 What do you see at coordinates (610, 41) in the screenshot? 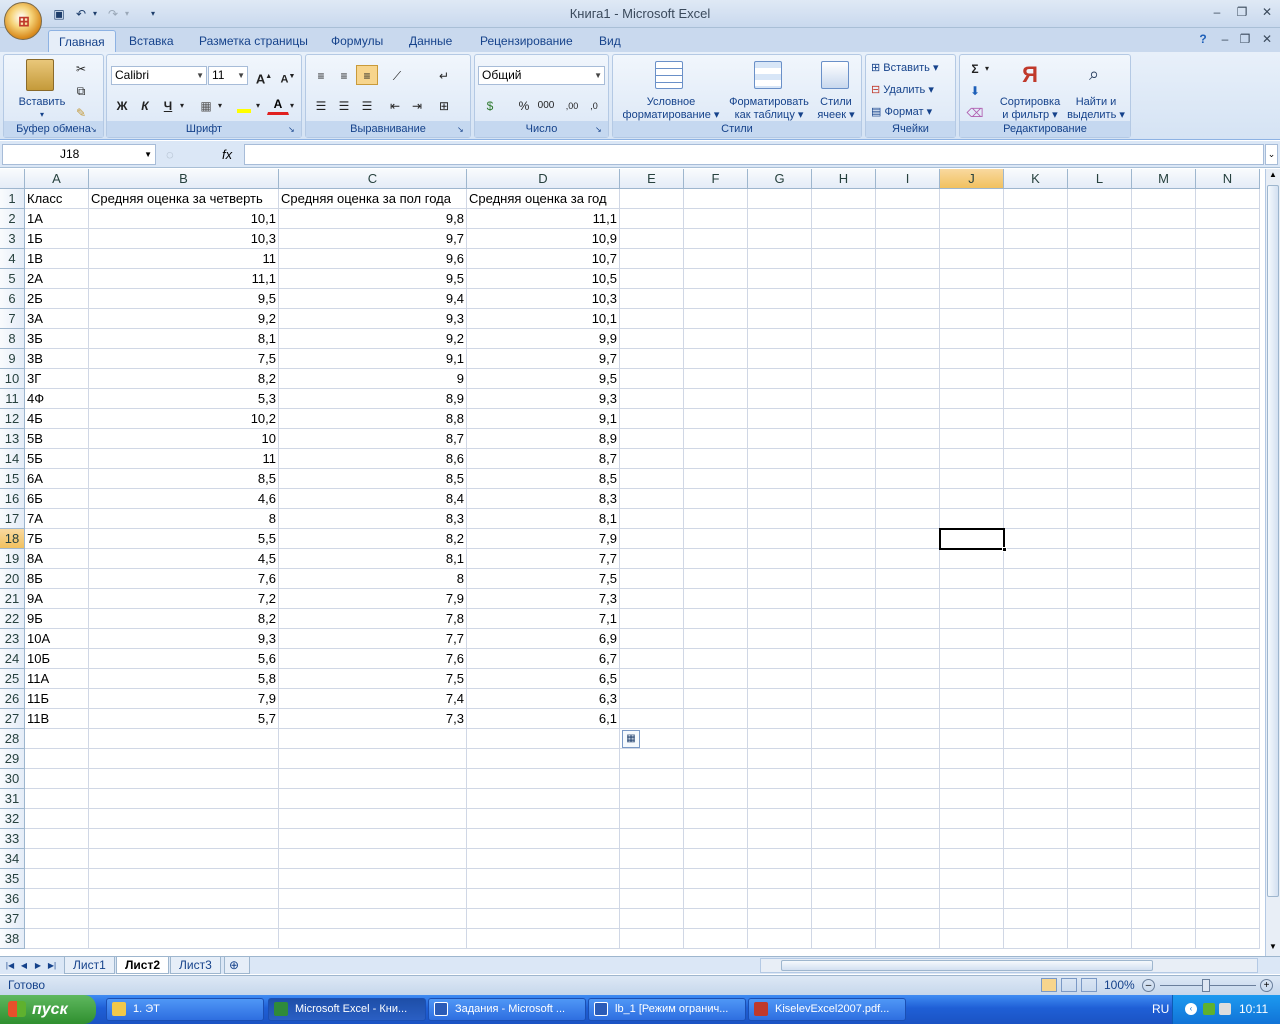
I see `tab-view: Вид` at bounding box center [610, 41].